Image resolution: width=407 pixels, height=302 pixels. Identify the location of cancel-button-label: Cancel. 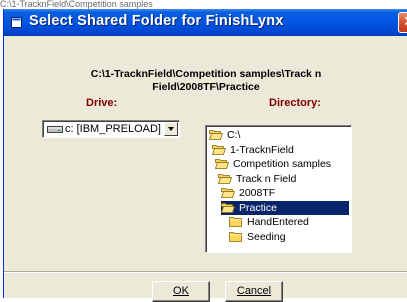
(254, 291).